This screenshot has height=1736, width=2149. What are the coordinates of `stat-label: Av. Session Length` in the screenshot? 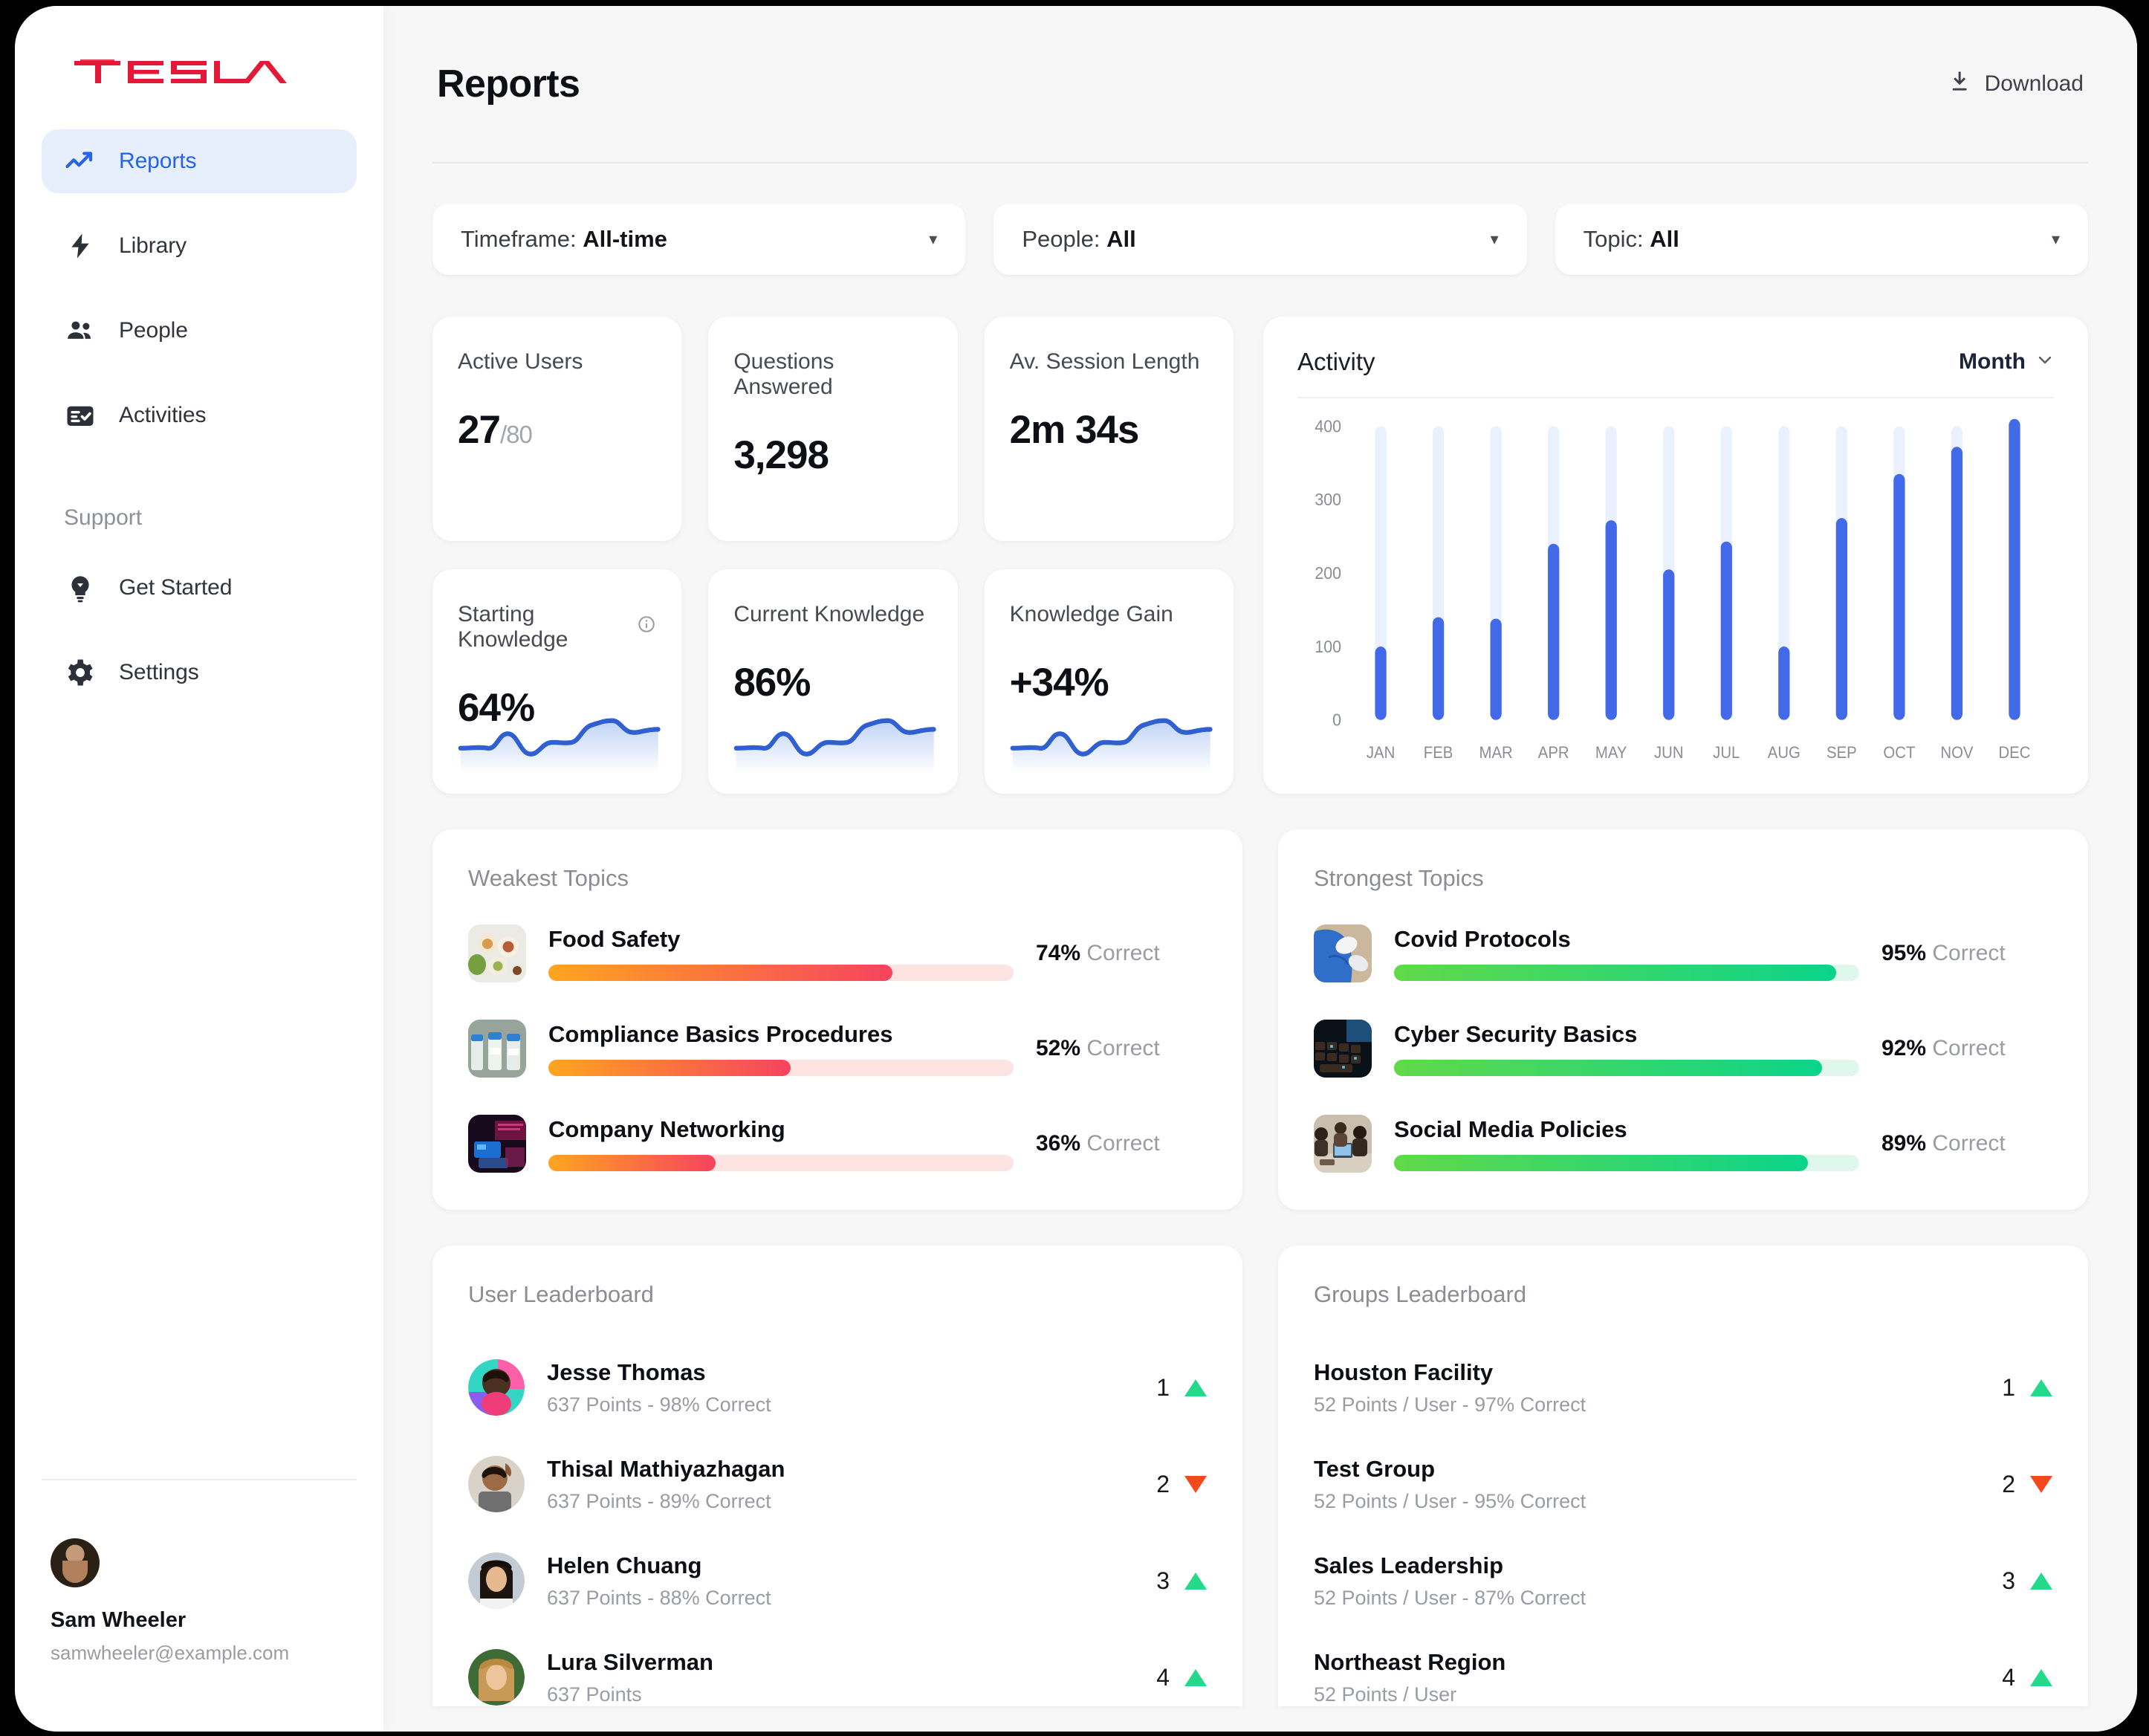 It's located at (1104, 361).